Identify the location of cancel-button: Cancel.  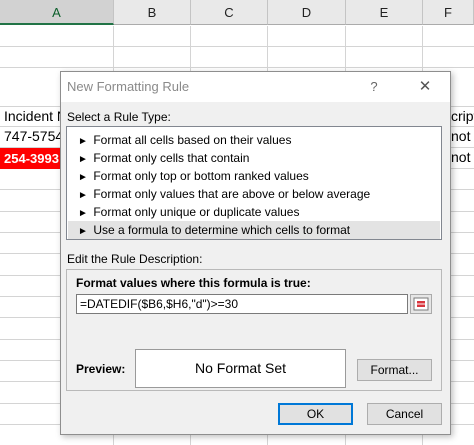
(404, 414).